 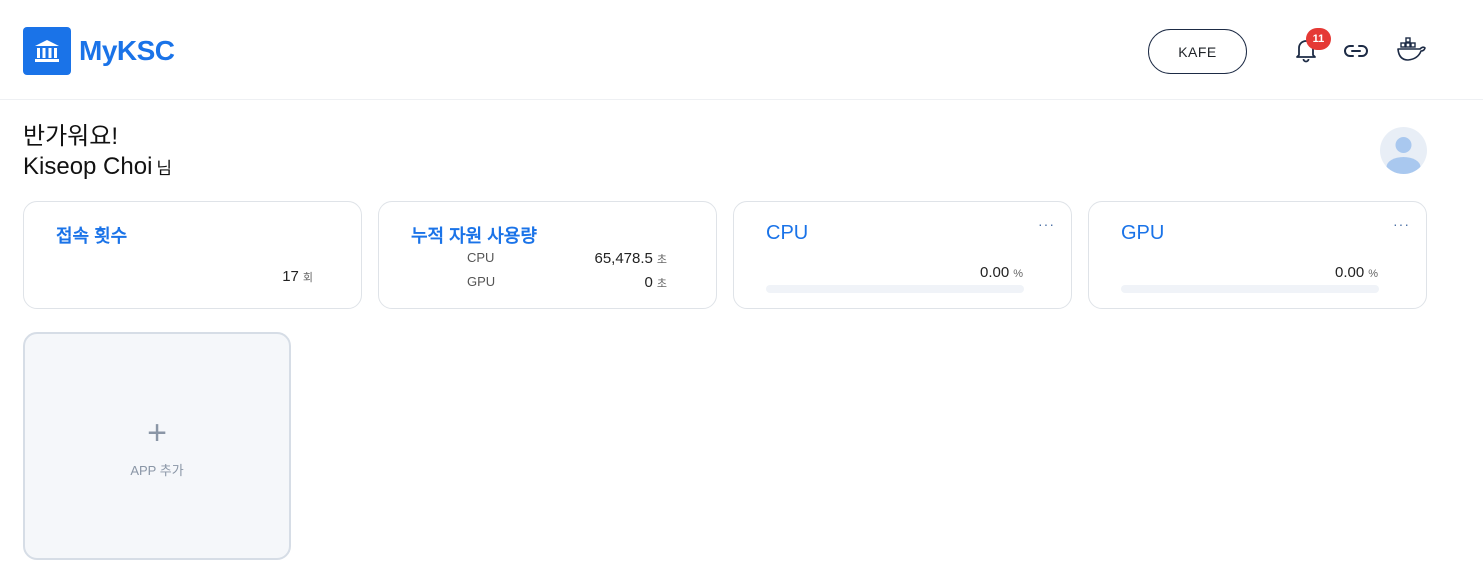 I want to click on greeting-text: 반가워요!, so click(x=70, y=136).